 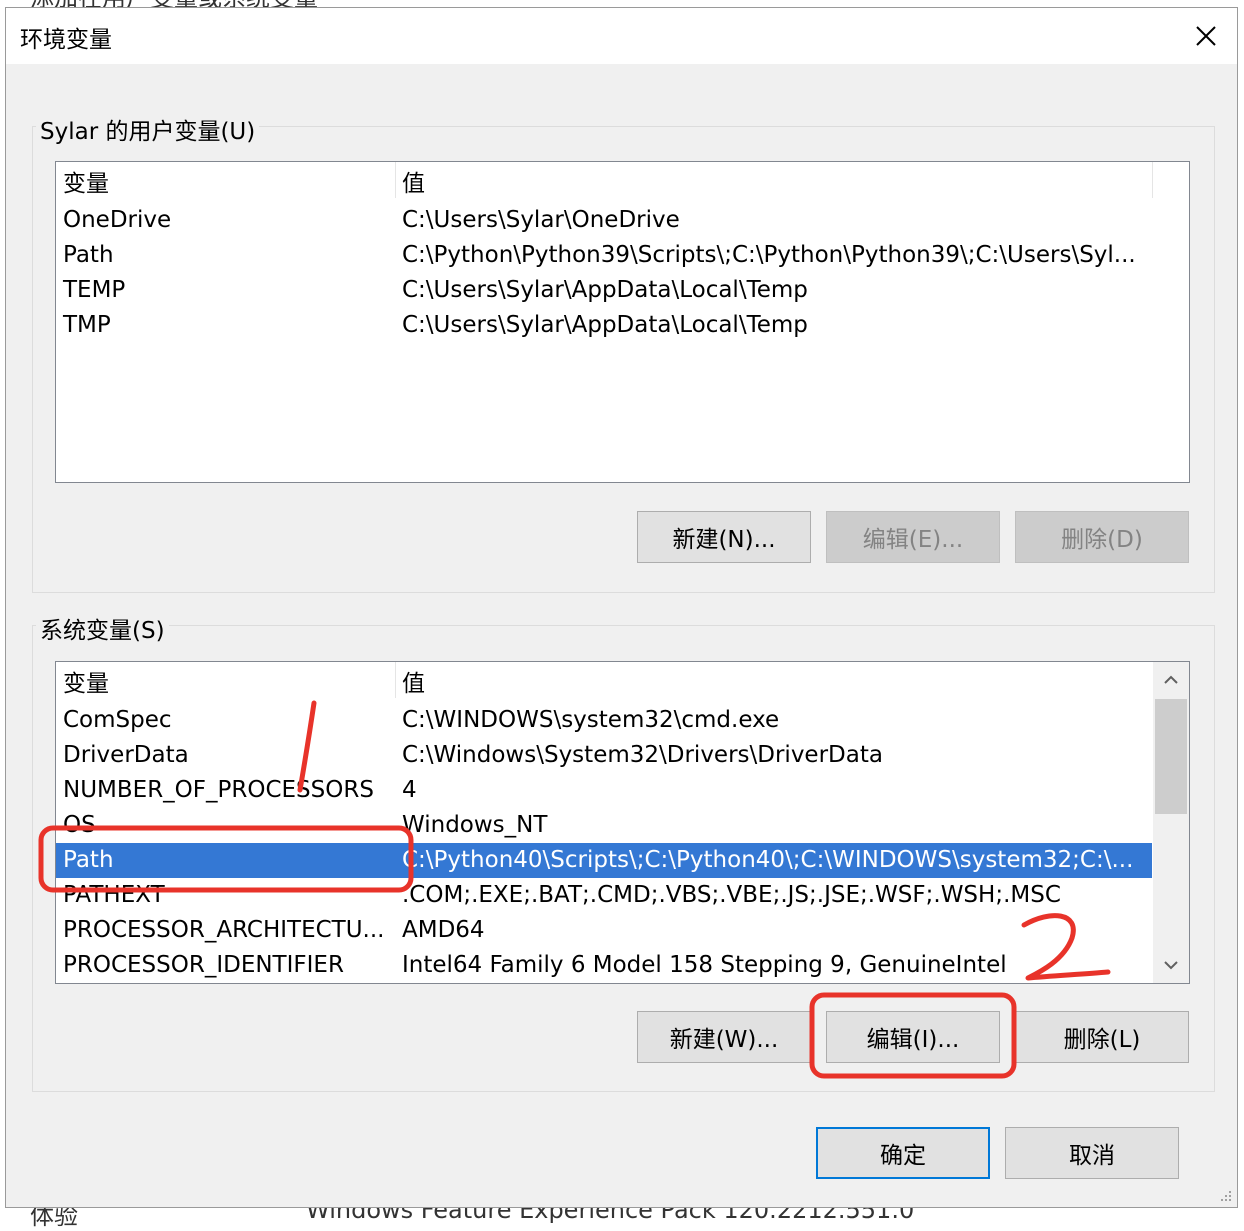 What do you see at coordinates (1102, 1037) in the screenshot?
I see `system-delete-button: 删除(L)` at bounding box center [1102, 1037].